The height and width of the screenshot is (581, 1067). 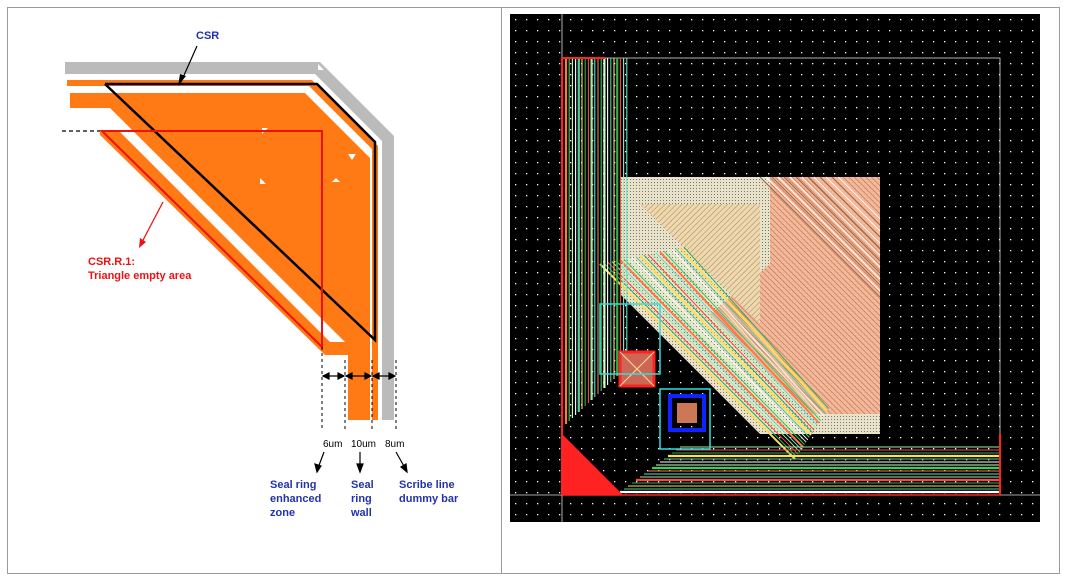 I want to click on rule-arrow-head, so click(x=142, y=243).